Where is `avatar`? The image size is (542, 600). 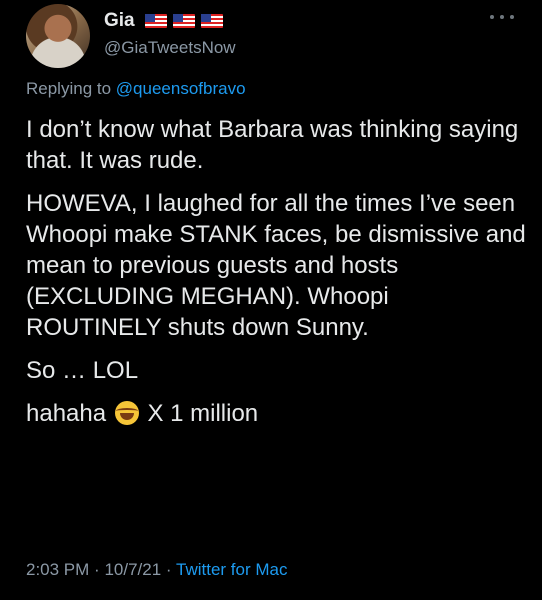
avatar is located at coordinates (58, 36).